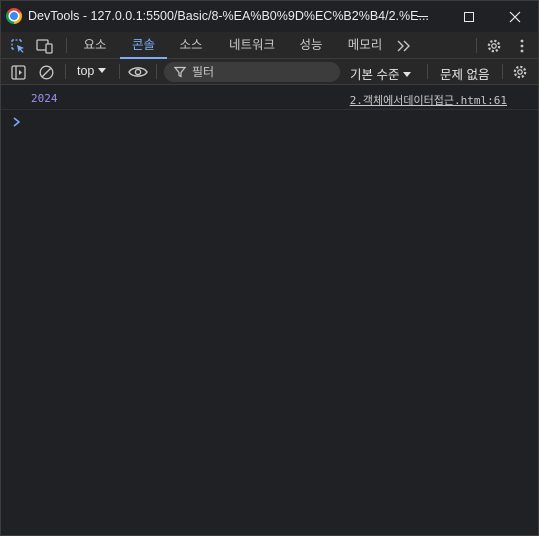  What do you see at coordinates (86, 71) in the screenshot?
I see `context-label: top` at bounding box center [86, 71].